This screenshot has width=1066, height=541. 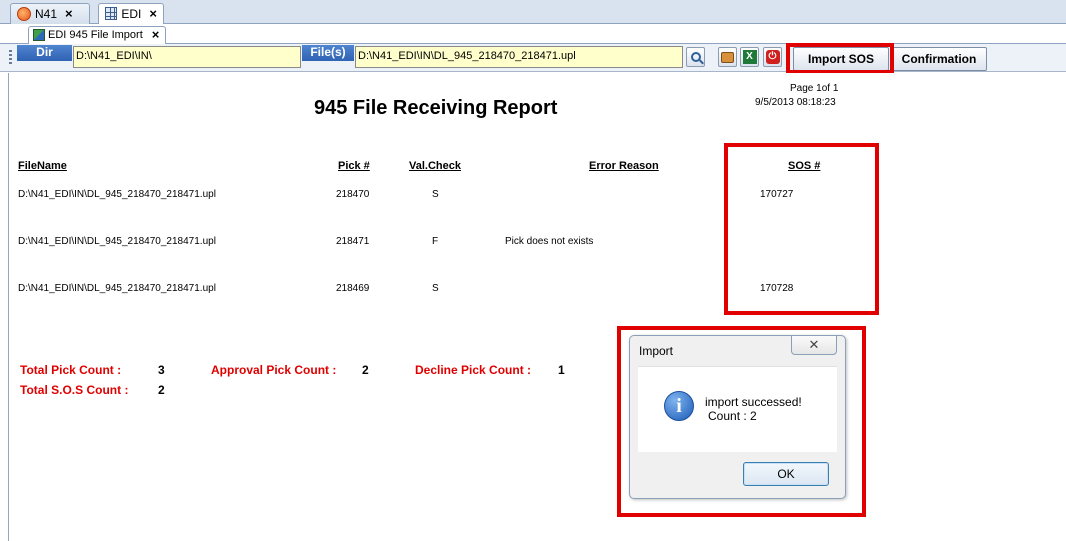 I want to click on files-field: D:\N41_EDI\IN\DL_945_218470_218471.upl, so click(x=519, y=57).